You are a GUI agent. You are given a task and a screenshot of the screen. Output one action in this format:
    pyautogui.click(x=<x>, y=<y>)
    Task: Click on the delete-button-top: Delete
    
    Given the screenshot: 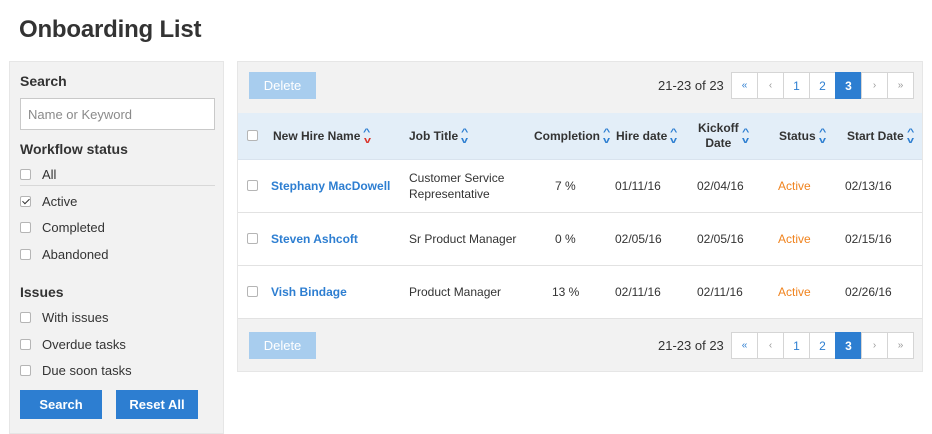 What is the action you would take?
    pyautogui.click(x=282, y=85)
    